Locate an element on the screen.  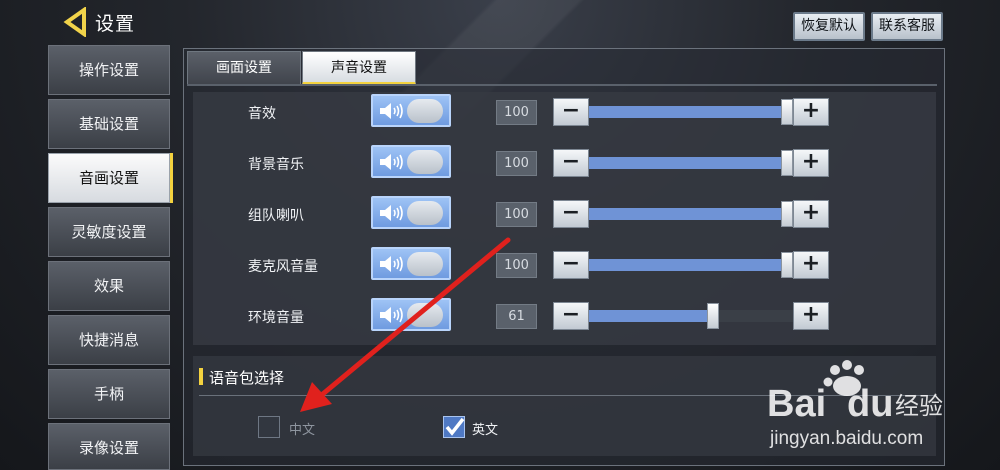
tab-display: 画面设置 is located at coordinates (244, 68).